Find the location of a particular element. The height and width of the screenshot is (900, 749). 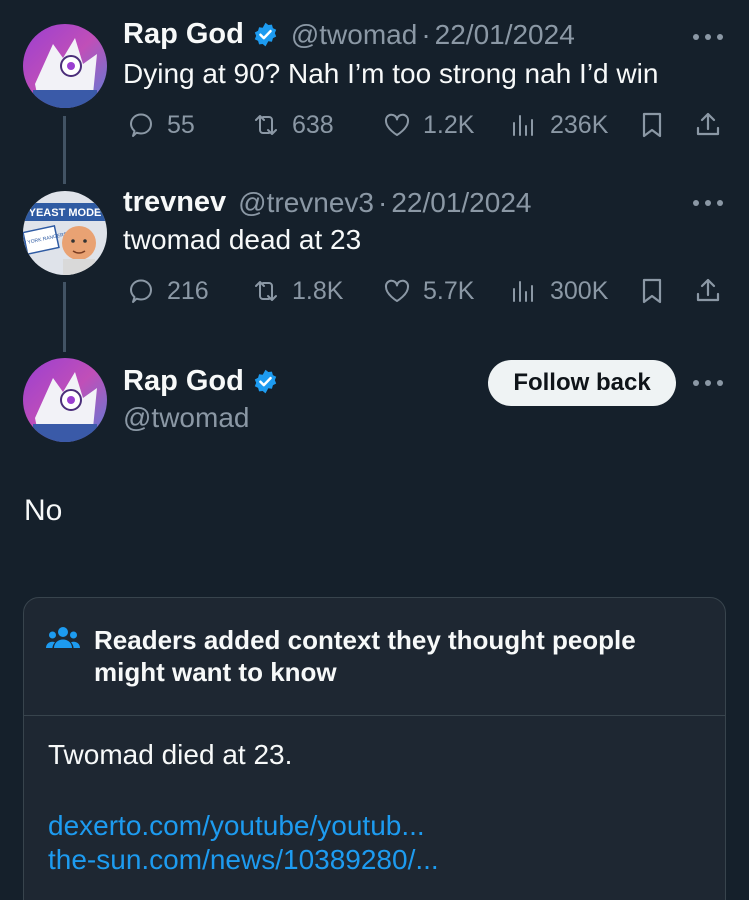

avatar: YEAST MODE NEW YORK RANGERS is located at coordinates (65, 233).